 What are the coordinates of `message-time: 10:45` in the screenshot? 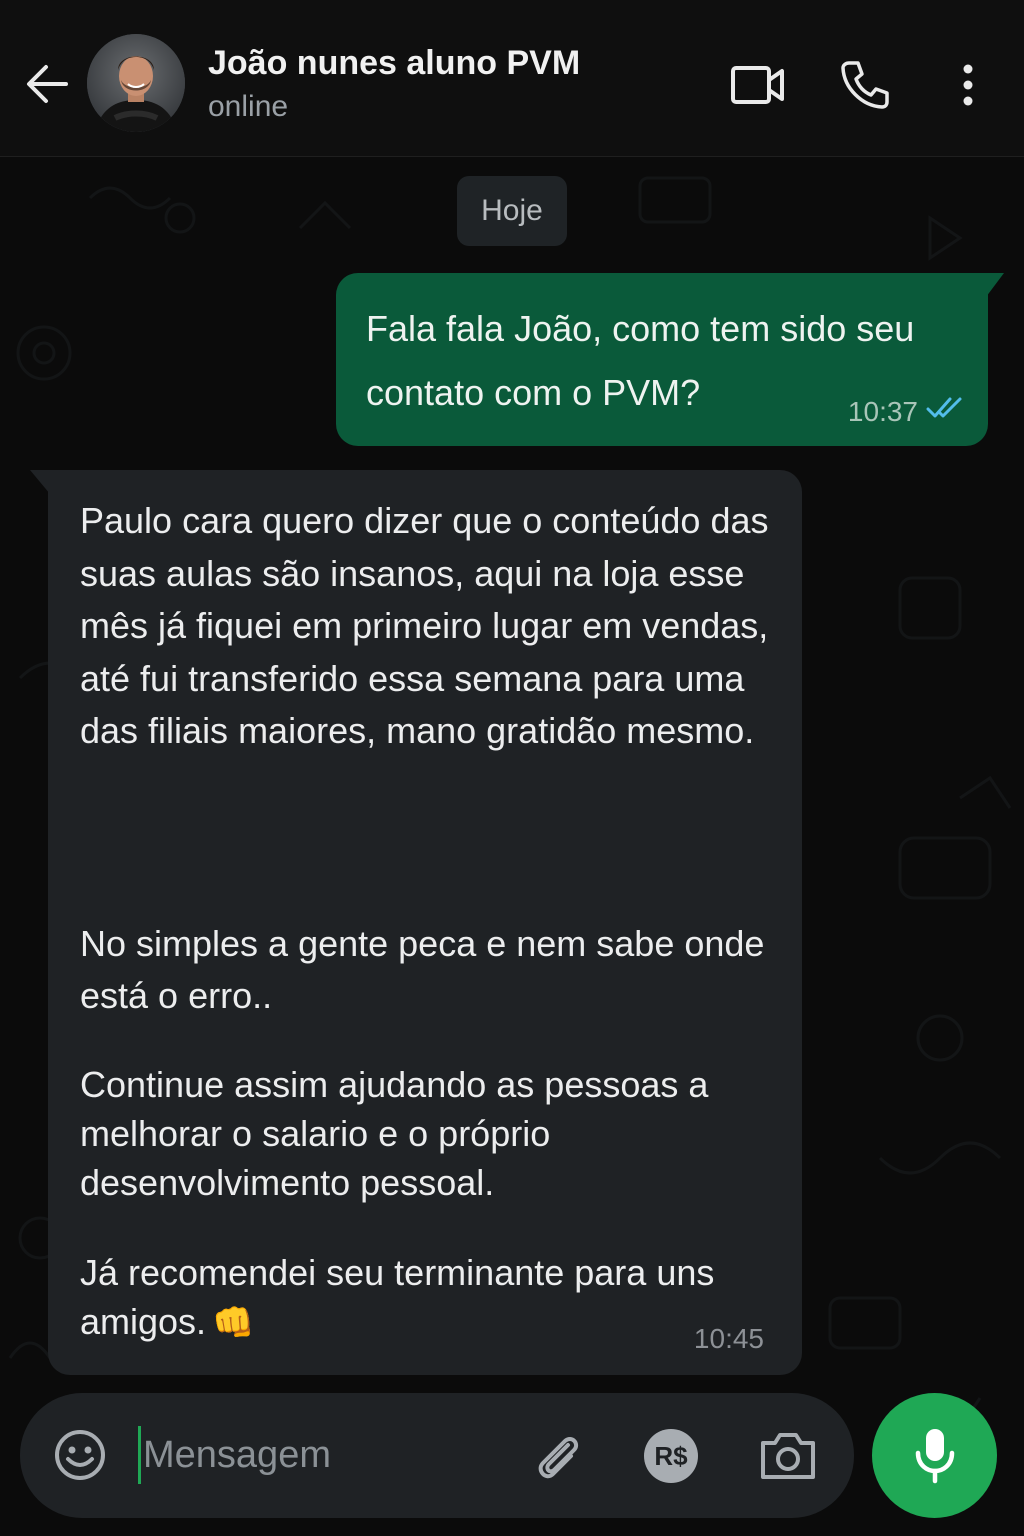 It's located at (728, 1338).